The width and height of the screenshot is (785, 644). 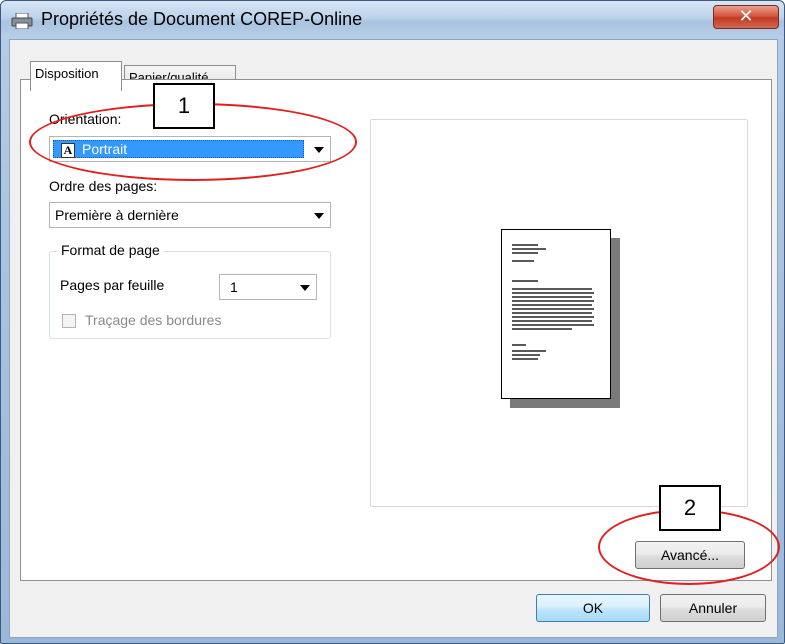 What do you see at coordinates (593, 608) in the screenshot?
I see `ok-button: OK` at bounding box center [593, 608].